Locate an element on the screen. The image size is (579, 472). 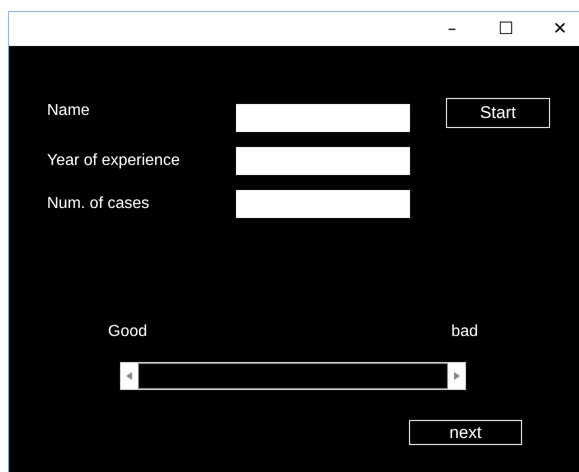
field-label: Year of experience is located at coordinates (114, 161).